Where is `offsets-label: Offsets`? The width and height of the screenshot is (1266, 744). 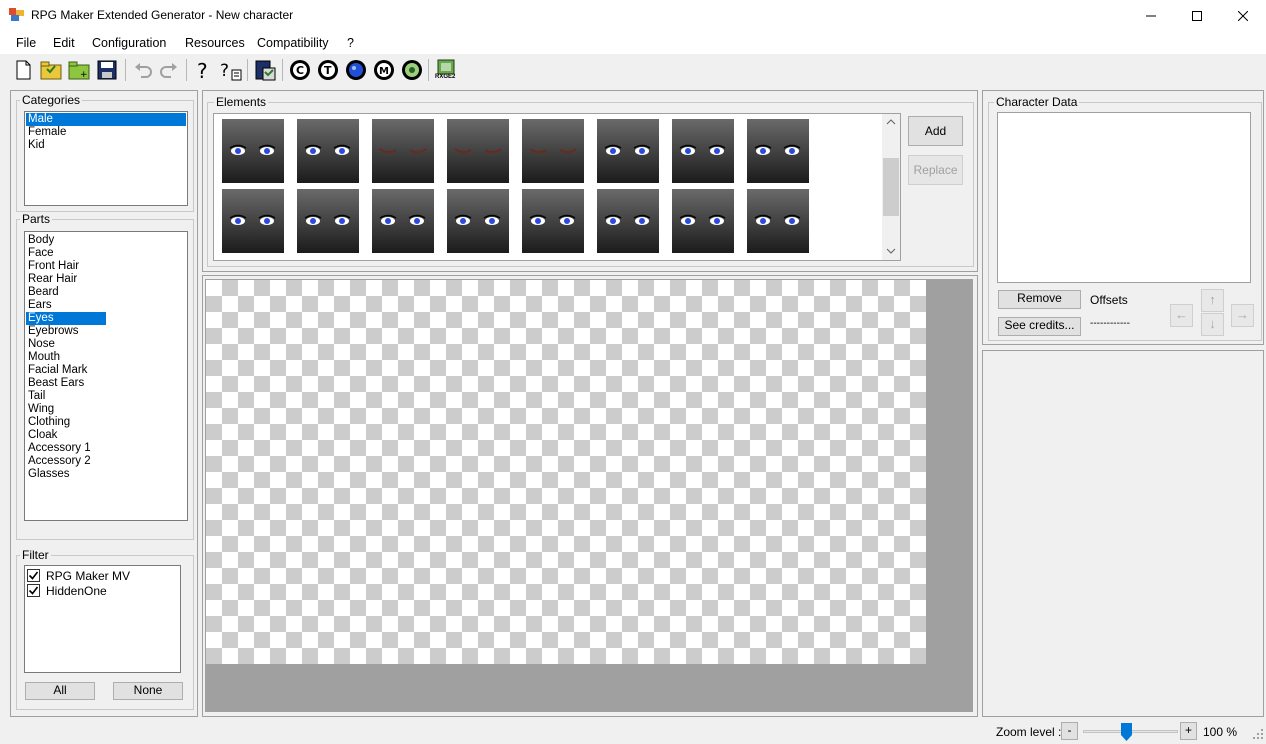 offsets-label: Offsets is located at coordinates (1109, 300).